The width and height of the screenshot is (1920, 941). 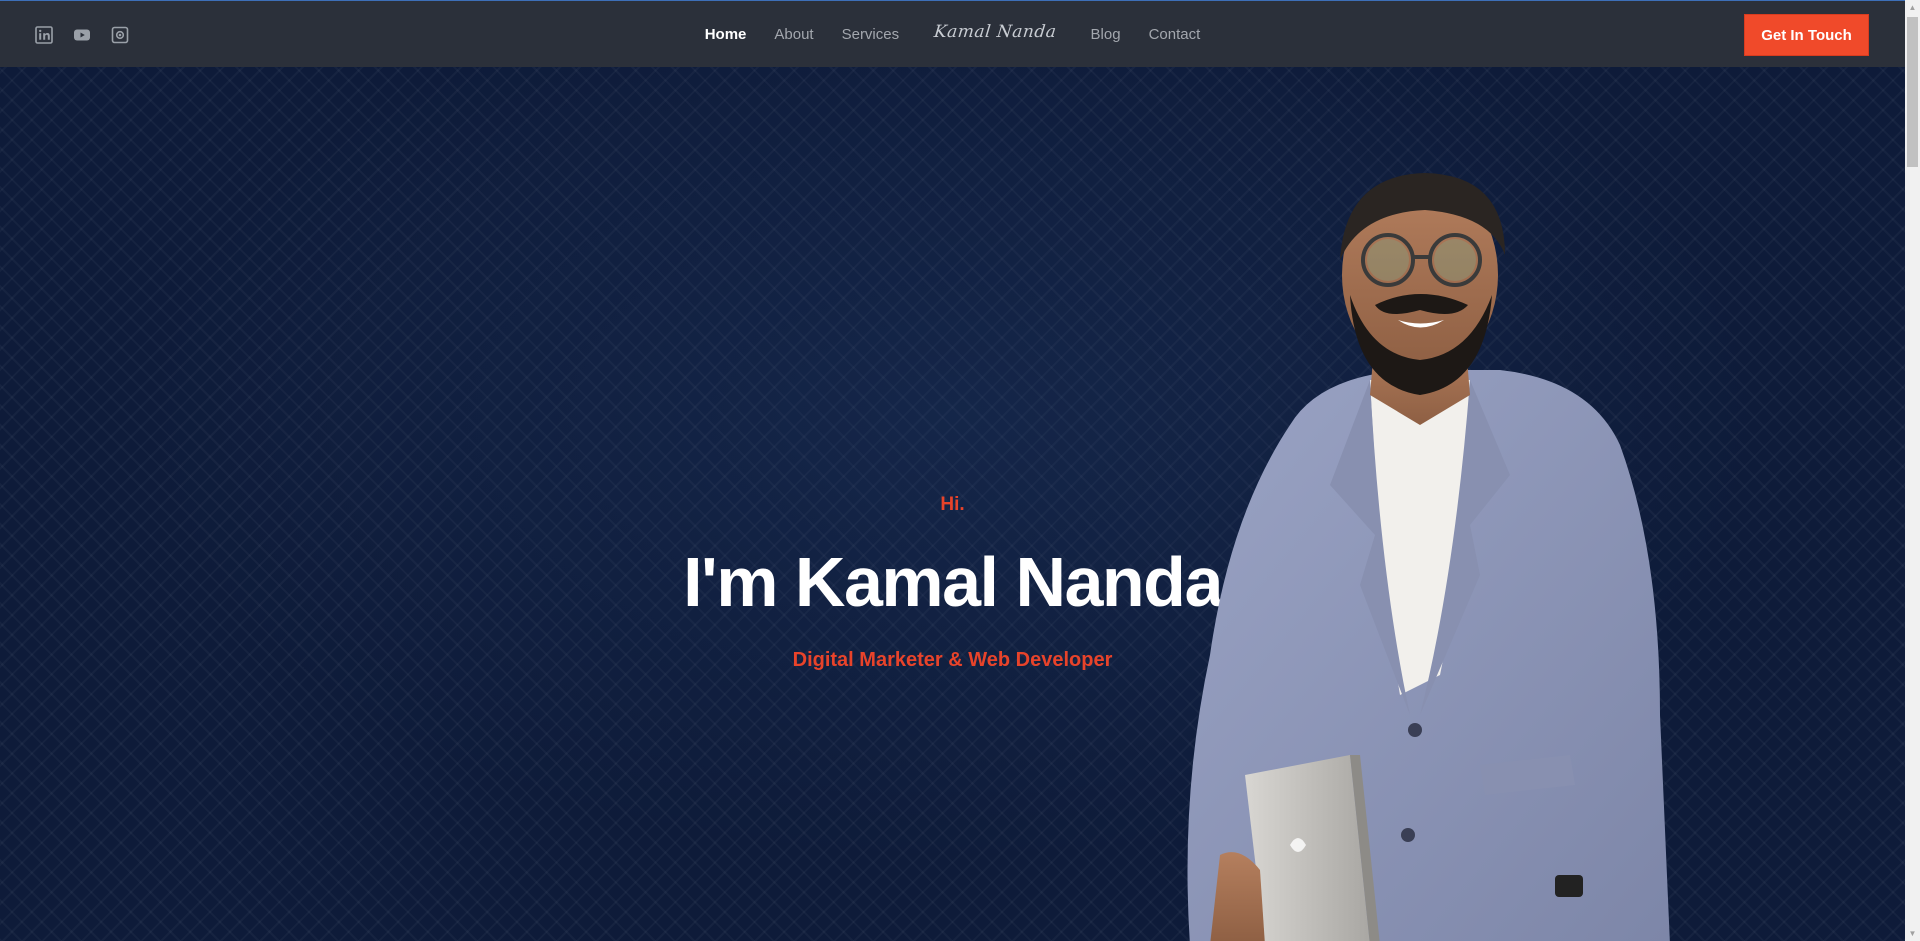 What do you see at coordinates (1146, 34) in the screenshot?
I see `nav-right-group: Blog Contact` at bounding box center [1146, 34].